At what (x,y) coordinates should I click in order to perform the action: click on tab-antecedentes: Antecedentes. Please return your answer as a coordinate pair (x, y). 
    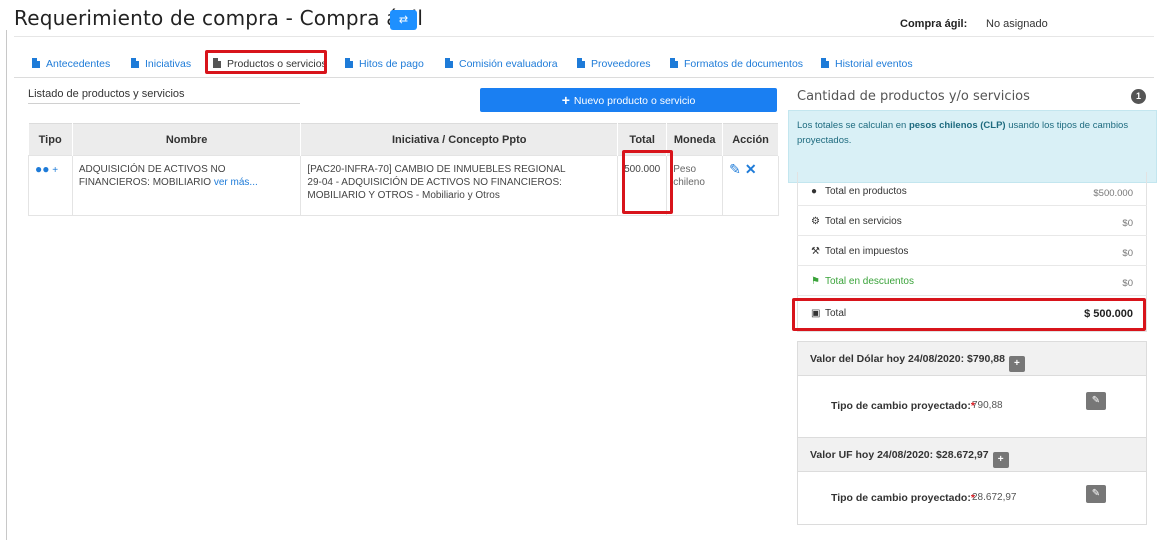
    Looking at the image, I should click on (71, 64).